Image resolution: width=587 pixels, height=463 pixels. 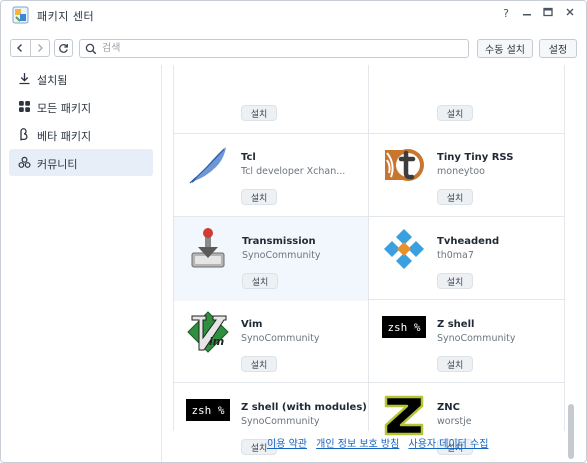 I want to click on refresh-button, so click(x=63, y=48).